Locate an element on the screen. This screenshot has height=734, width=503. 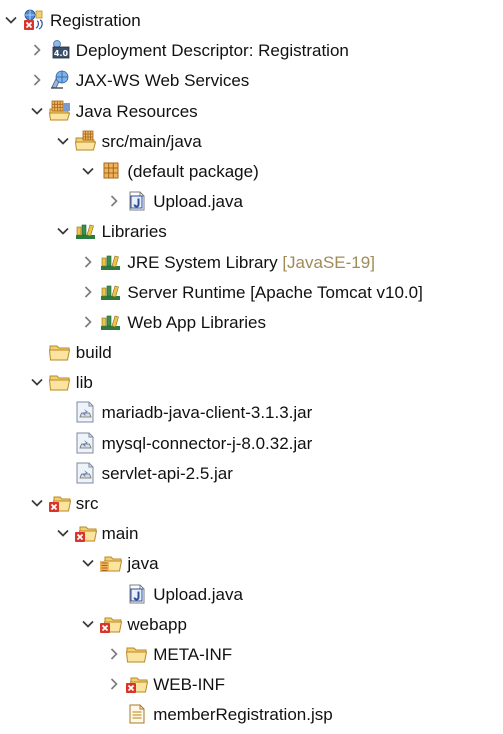
tree-item-decoration: [JavaSE-19] is located at coordinates (328, 262).